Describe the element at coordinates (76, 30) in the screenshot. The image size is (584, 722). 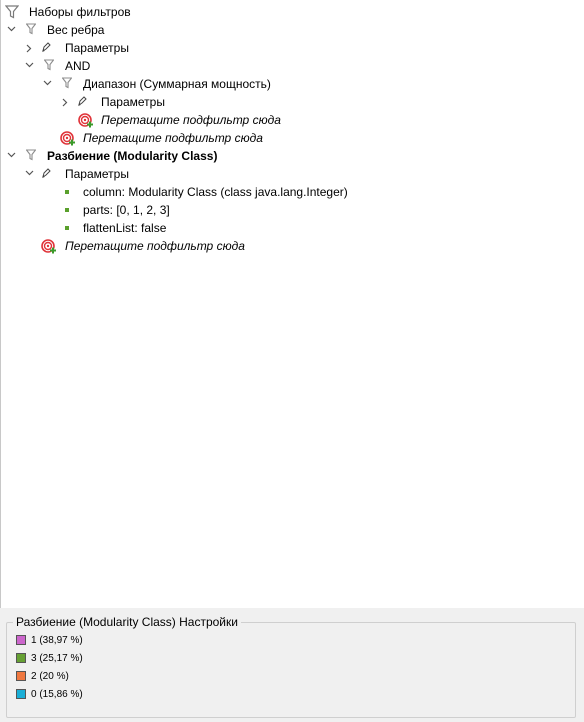
I see `edge-weight-label: Вес ребра` at that location.